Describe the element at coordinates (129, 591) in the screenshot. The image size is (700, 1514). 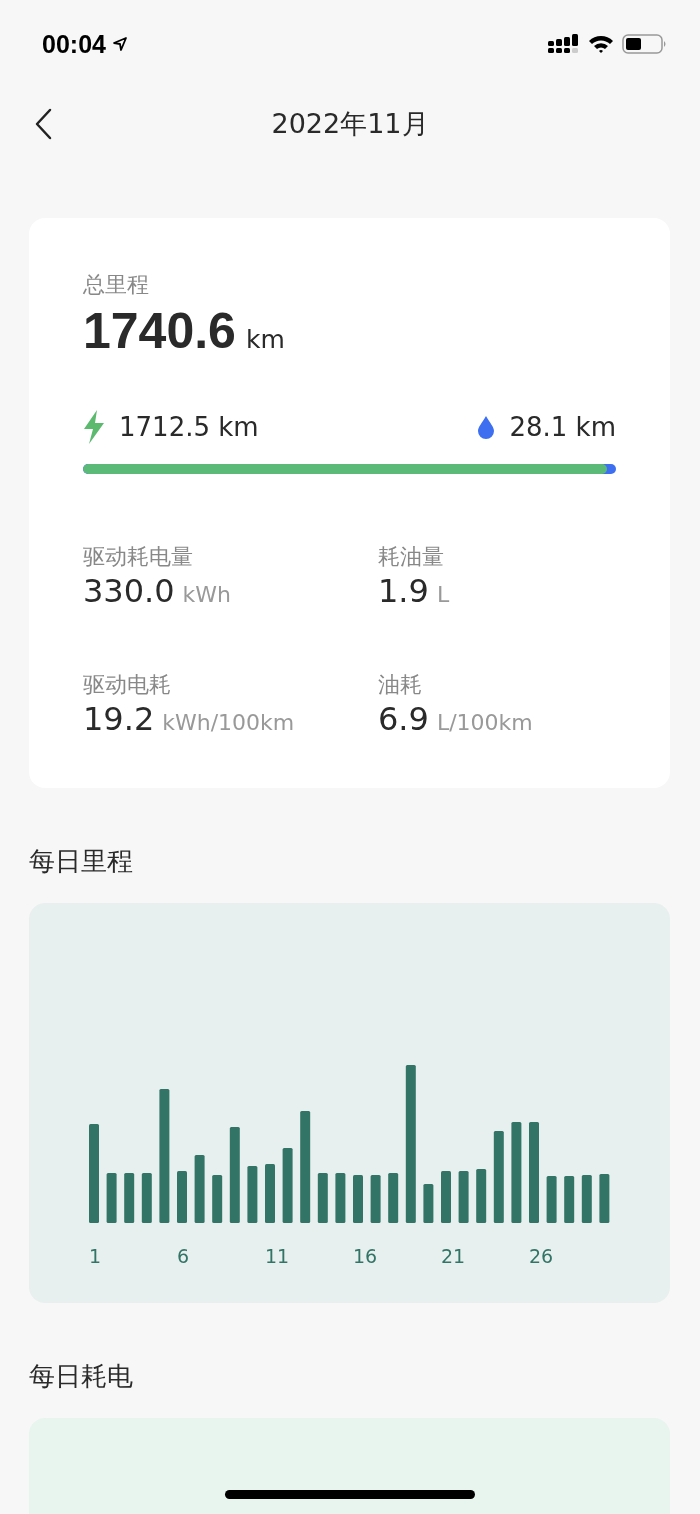
I see `stat-value: 330.0` at that location.